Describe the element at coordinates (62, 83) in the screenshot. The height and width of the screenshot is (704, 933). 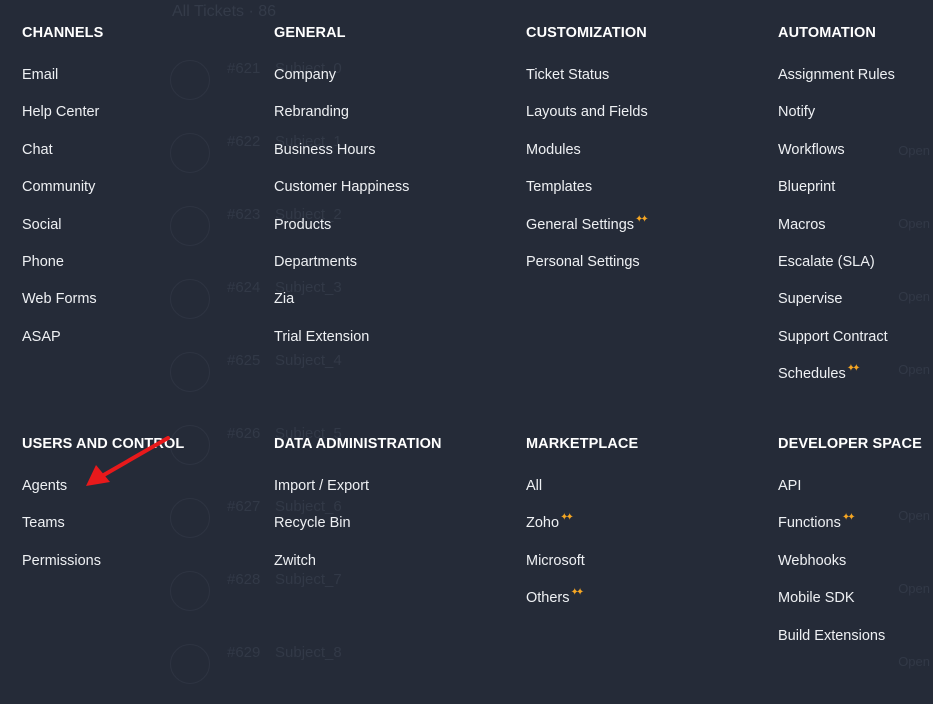
I see `menu-item-email: Email` at that location.